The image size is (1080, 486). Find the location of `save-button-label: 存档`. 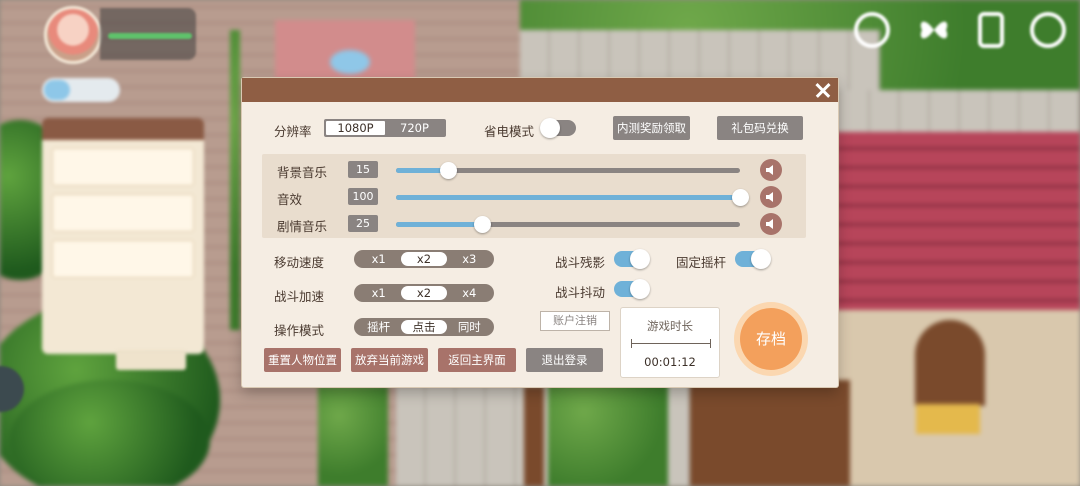

save-button-label: 存档 is located at coordinates (771, 339).